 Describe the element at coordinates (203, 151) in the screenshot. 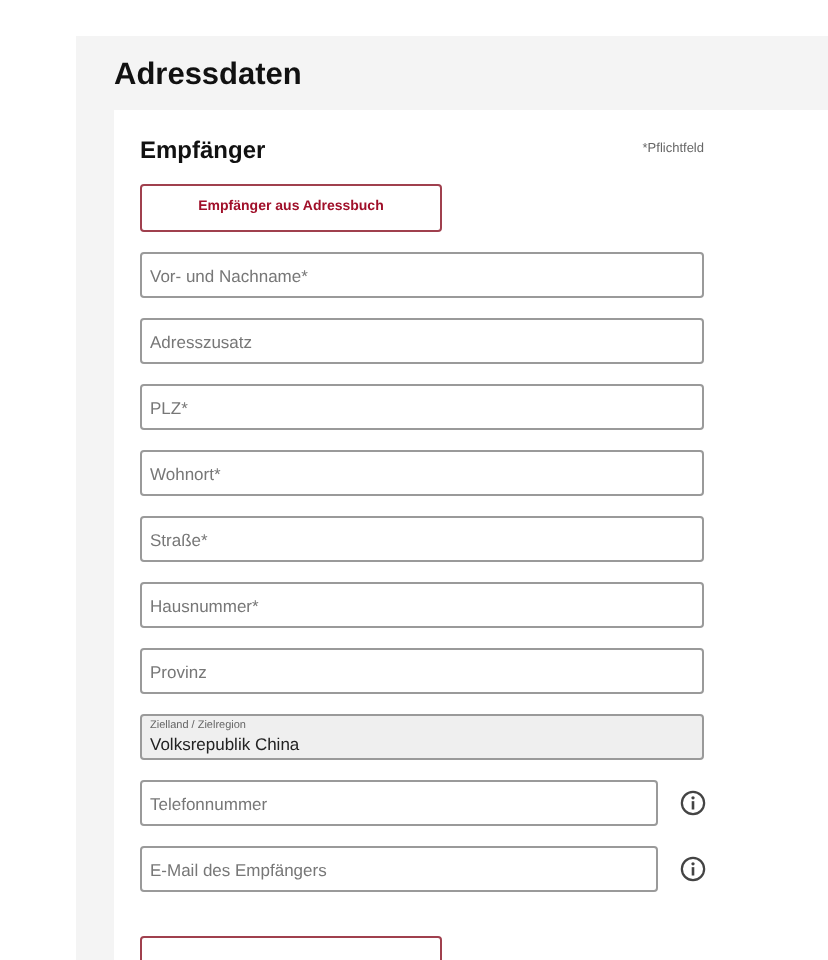

I see `card-title: Empfänger` at that location.